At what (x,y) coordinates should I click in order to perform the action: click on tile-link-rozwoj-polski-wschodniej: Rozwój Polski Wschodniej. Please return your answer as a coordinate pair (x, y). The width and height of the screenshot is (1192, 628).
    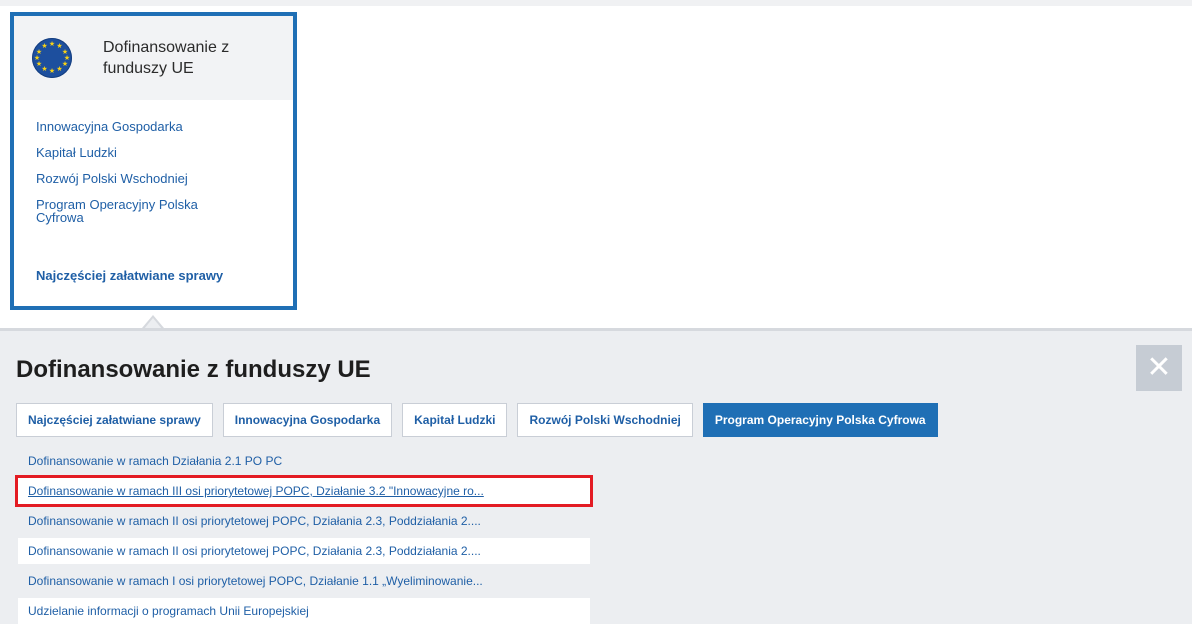
    Looking at the image, I should click on (164, 178).